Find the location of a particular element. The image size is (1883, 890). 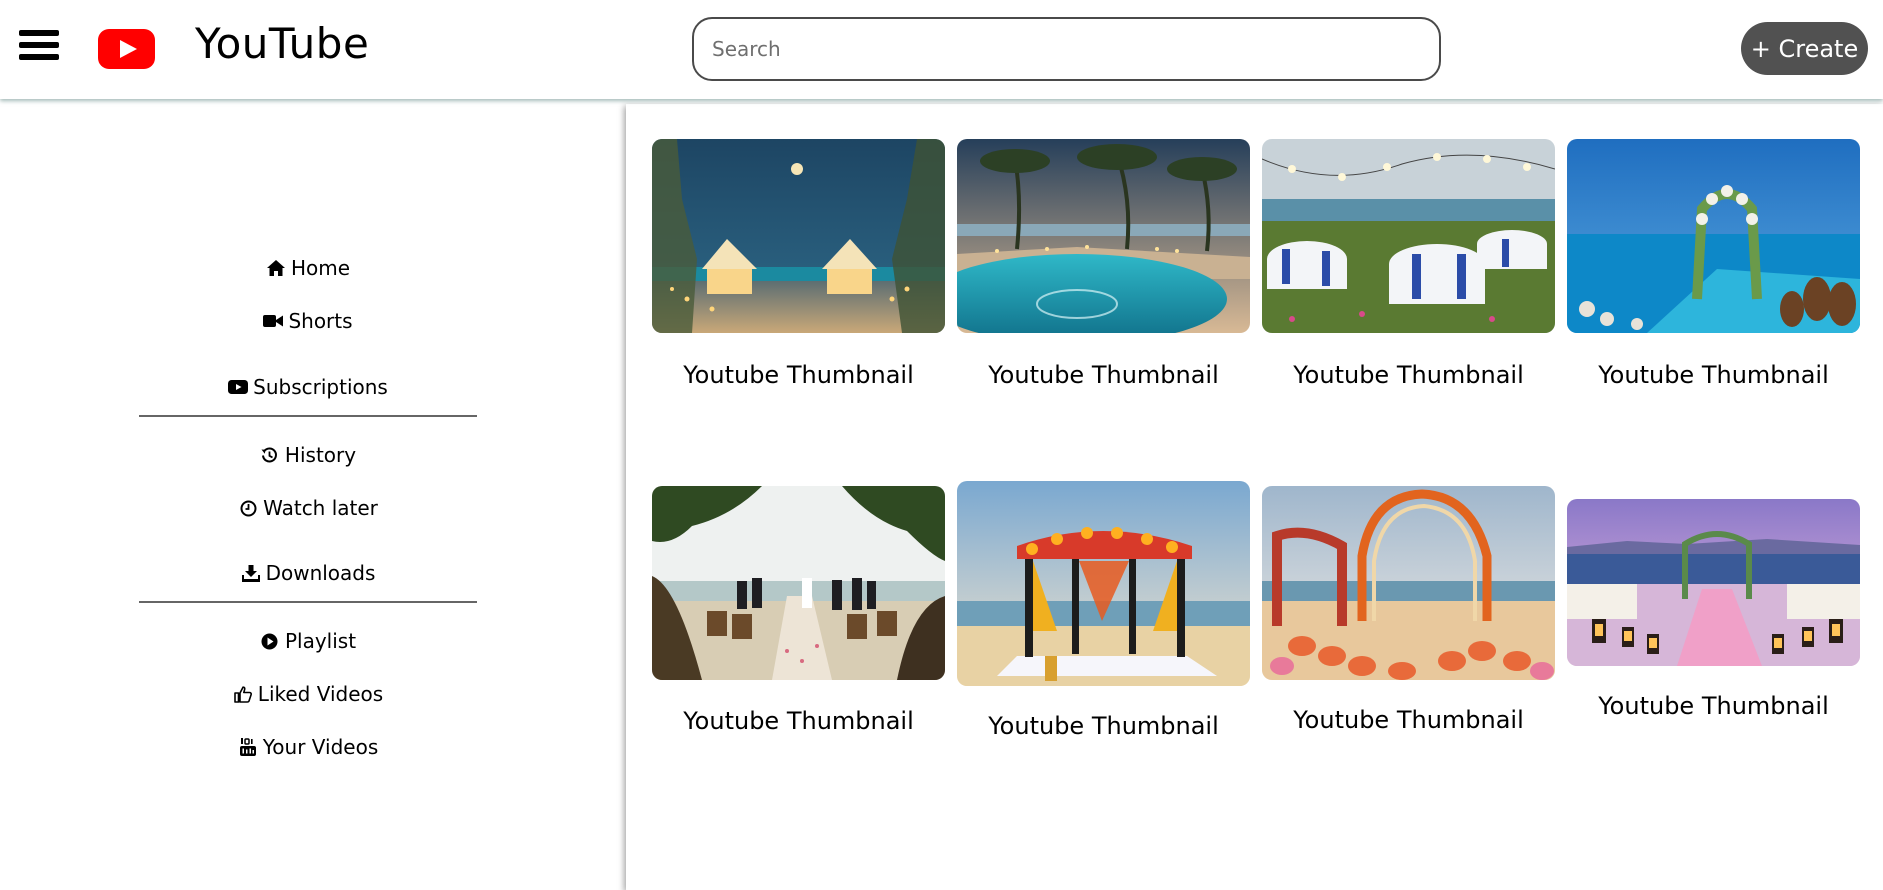

sidebar-item-label: Watch later is located at coordinates (320, 508).